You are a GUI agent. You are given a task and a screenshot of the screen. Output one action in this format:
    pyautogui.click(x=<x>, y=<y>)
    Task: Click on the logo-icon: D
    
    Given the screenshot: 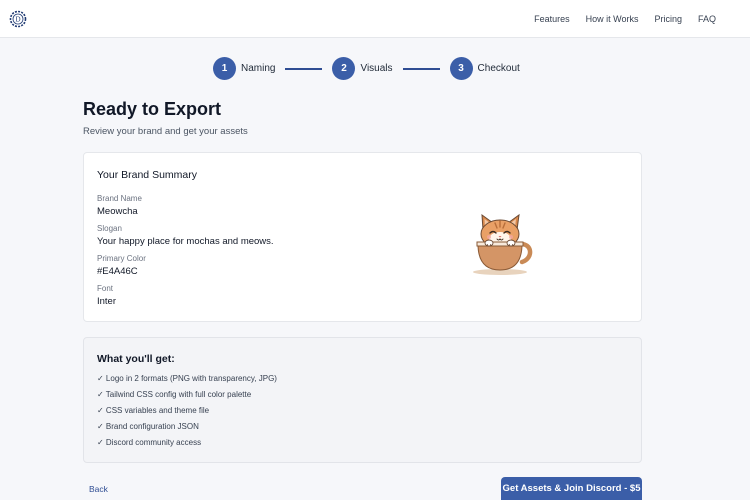 What is the action you would take?
    pyautogui.click(x=18, y=19)
    